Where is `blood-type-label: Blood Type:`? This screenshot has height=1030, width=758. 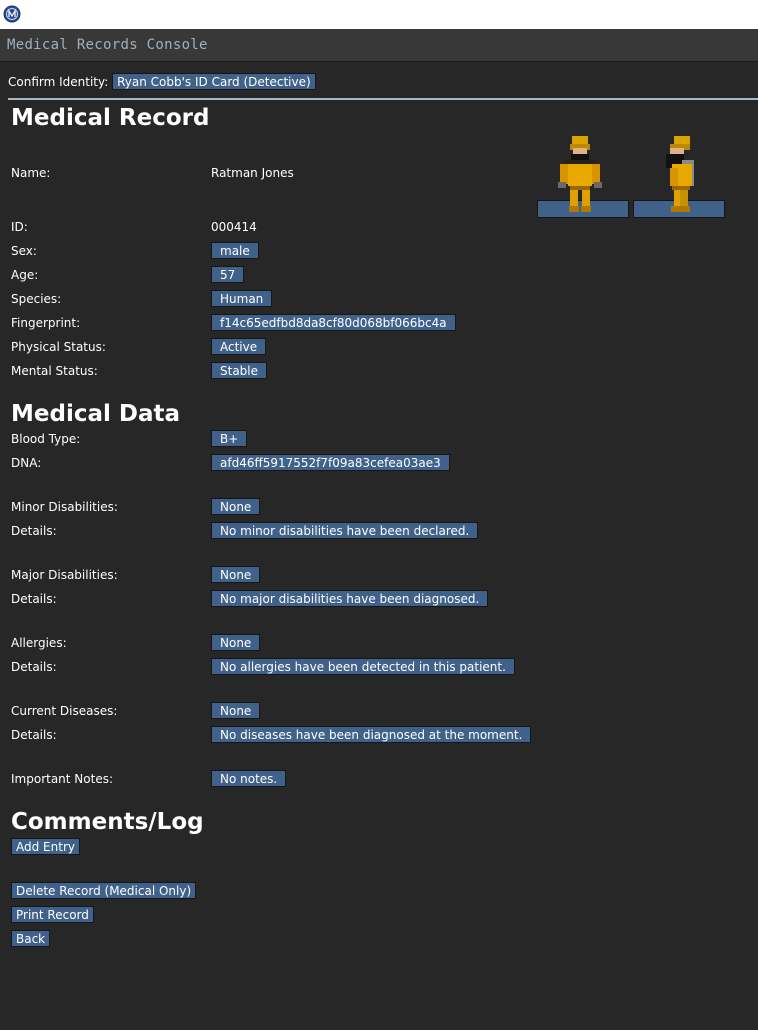
blood-type-label: Blood Type: is located at coordinates (46, 439).